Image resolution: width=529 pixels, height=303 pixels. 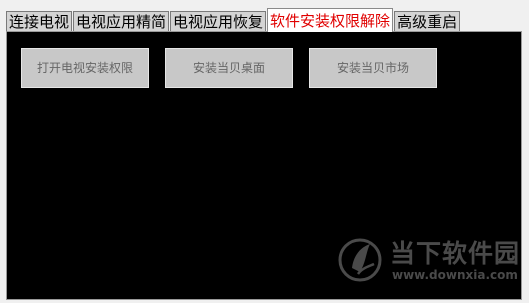 I want to click on tab-connect-tv: 连接电视, so click(x=39, y=21).